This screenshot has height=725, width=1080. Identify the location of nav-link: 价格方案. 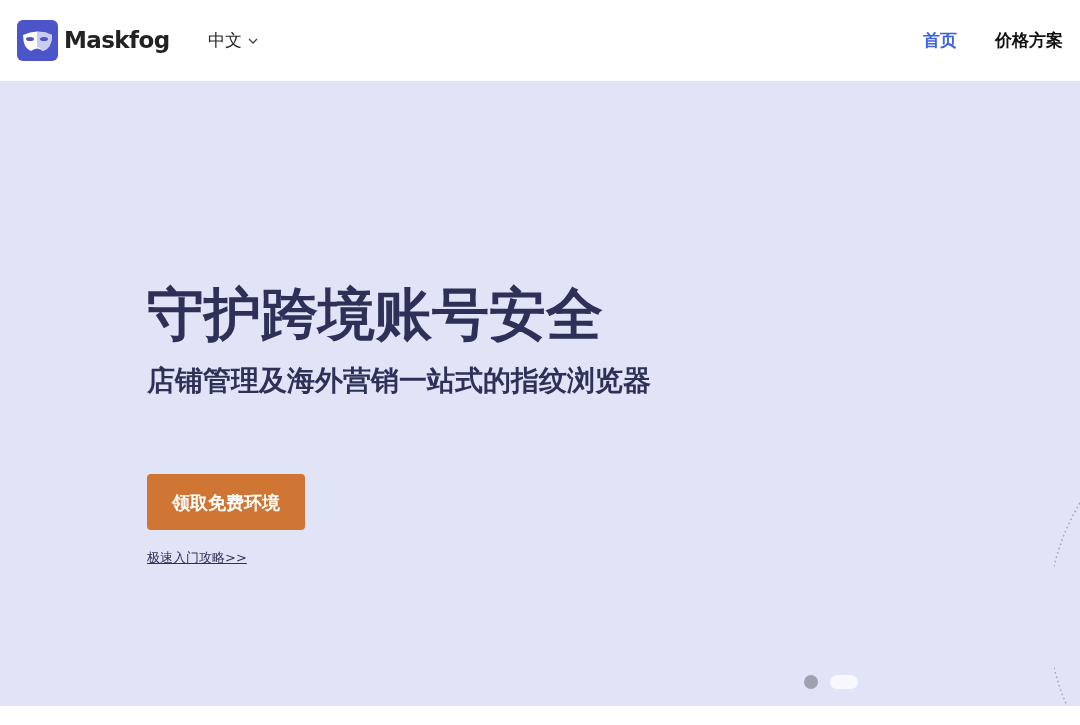
(1029, 40).